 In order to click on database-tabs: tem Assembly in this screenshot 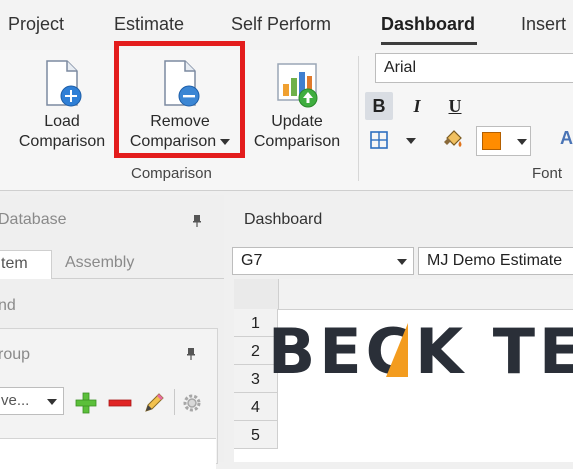, I will do `click(112, 264)`.